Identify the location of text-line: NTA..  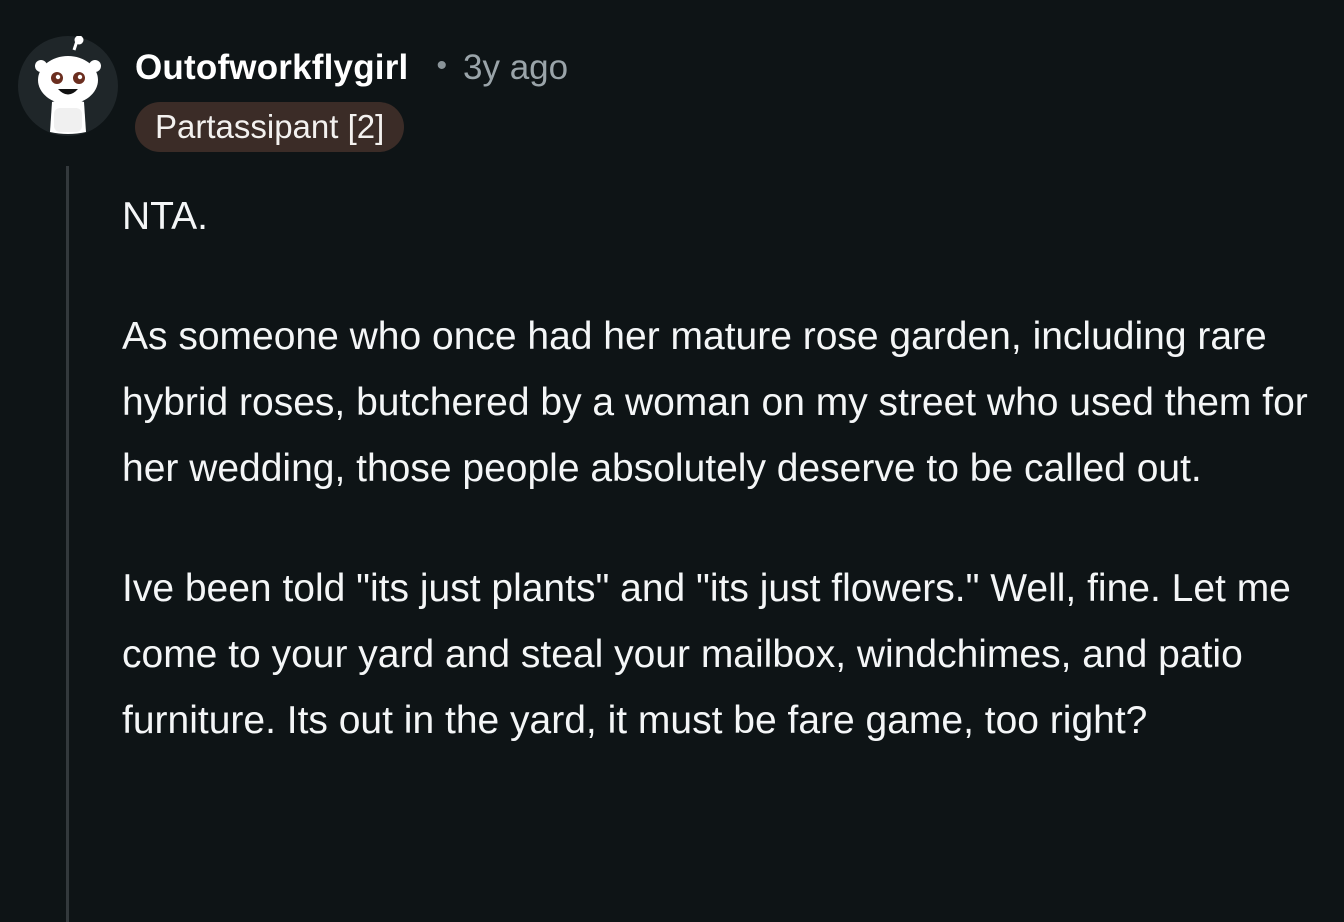
(165, 216).